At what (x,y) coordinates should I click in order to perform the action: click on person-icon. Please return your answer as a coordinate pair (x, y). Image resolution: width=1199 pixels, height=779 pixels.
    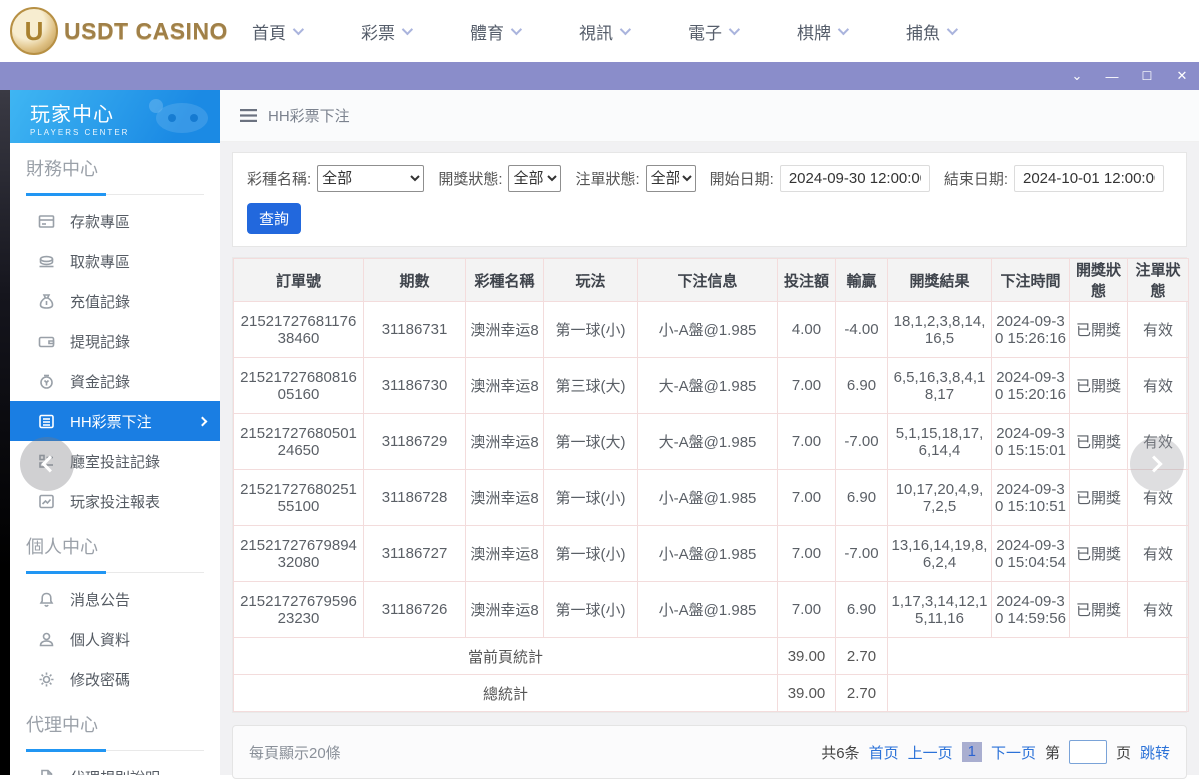
    Looking at the image, I should click on (46, 639).